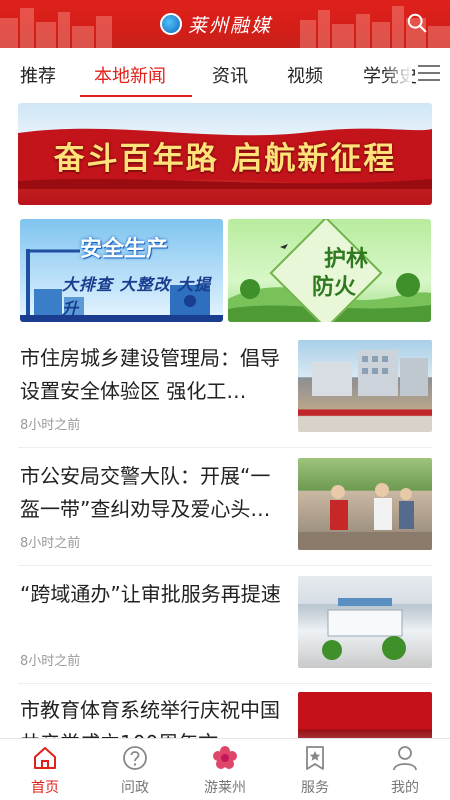  I want to click on traffic-police-image, so click(365, 516).